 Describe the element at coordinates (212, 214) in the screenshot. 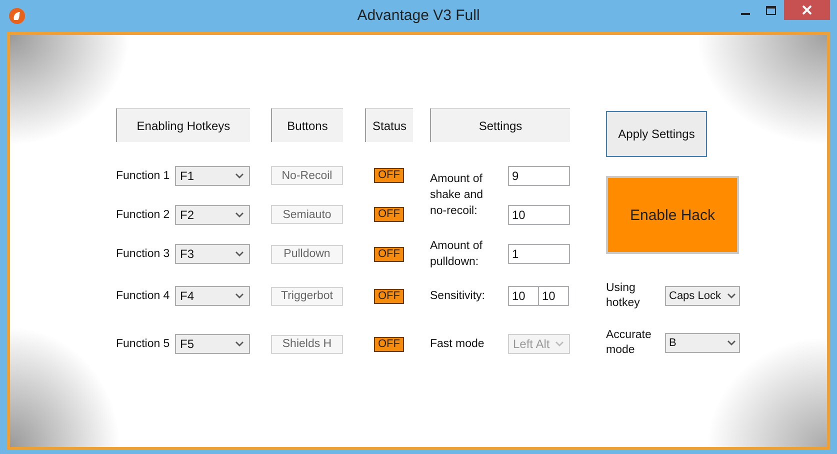

I see `hotkey-dropdown: F2` at that location.